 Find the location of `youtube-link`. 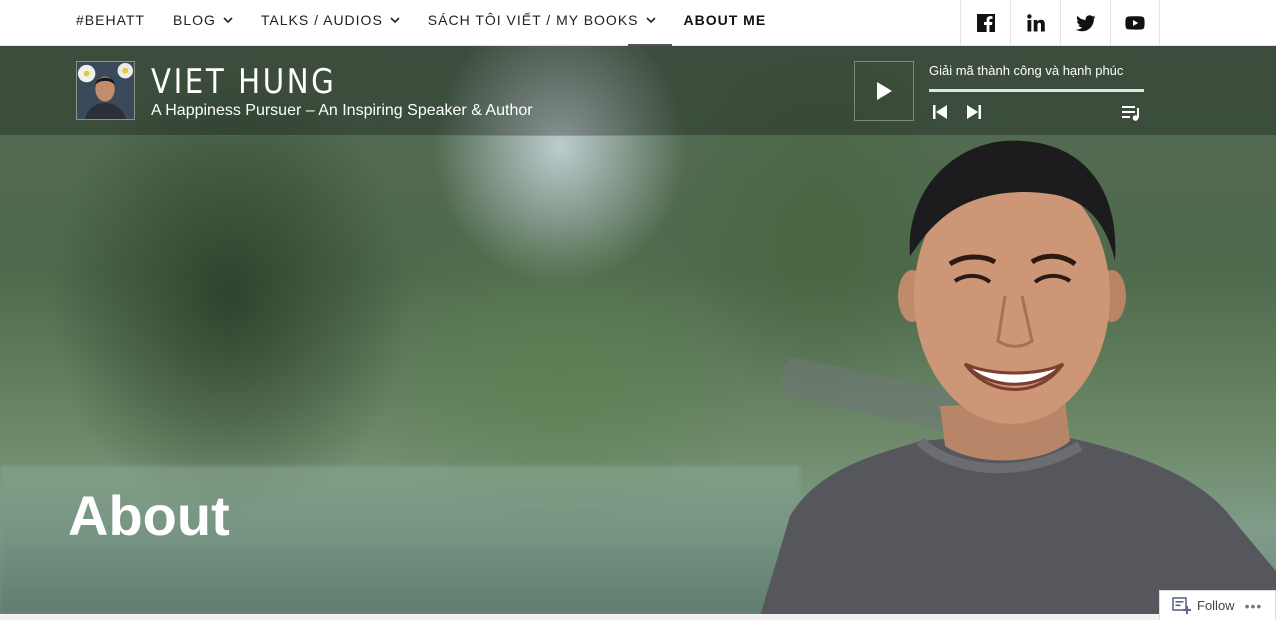

youtube-link is located at coordinates (1135, 23).